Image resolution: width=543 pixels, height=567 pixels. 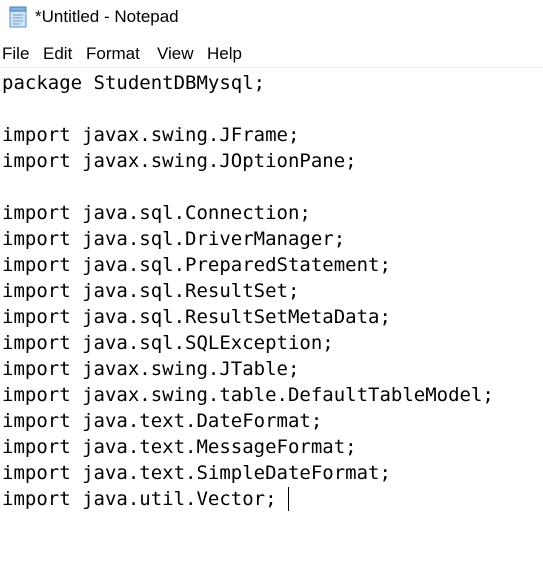 I want to click on text-caret, so click(x=288, y=499).